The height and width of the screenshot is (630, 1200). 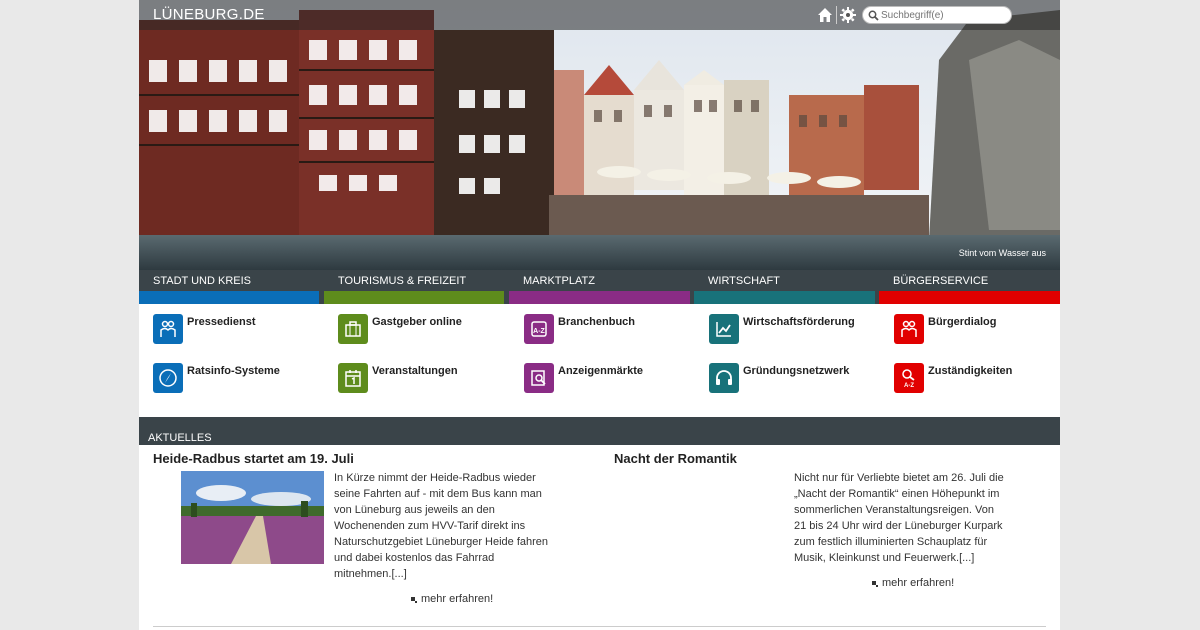 I want to click on nav-buergerservice: BÜRGERSERVICE, so click(x=969, y=287).